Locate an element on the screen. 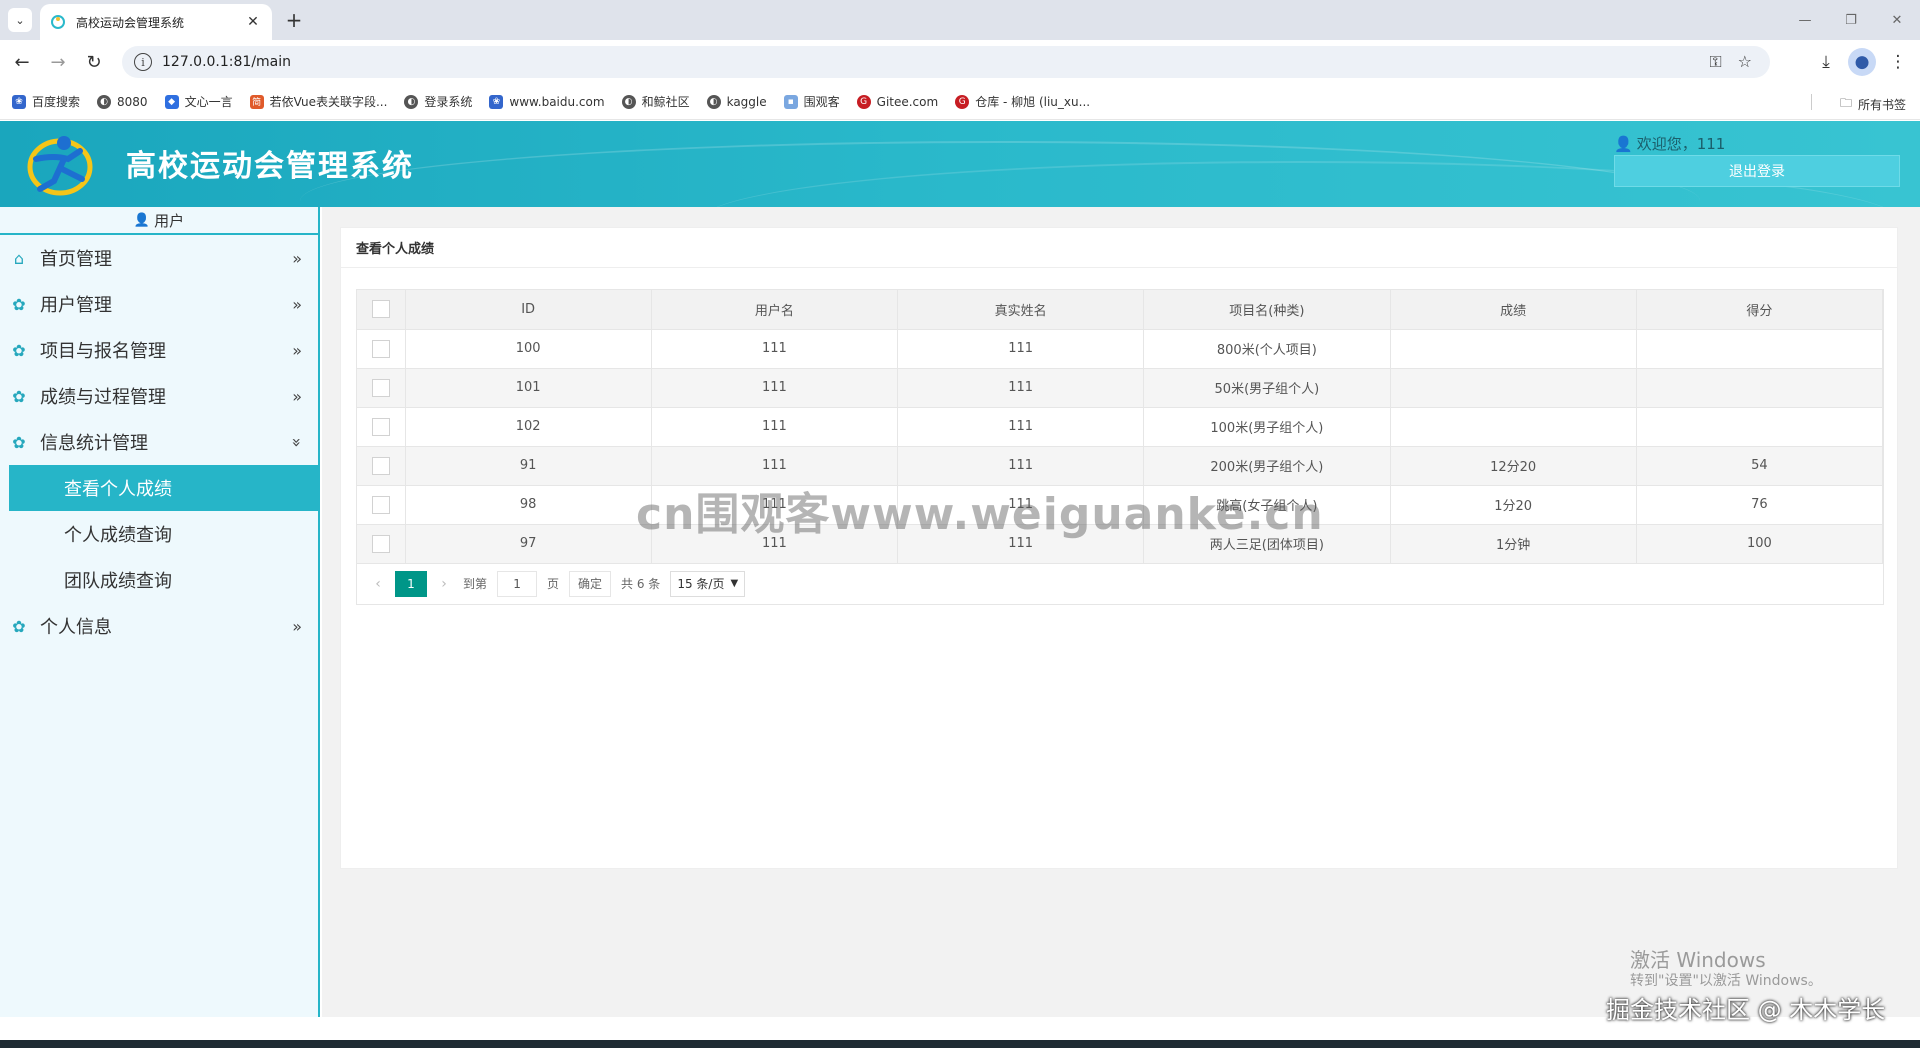  site-watermark: cn围观客www.weiguanke.cn is located at coordinates (980, 514).